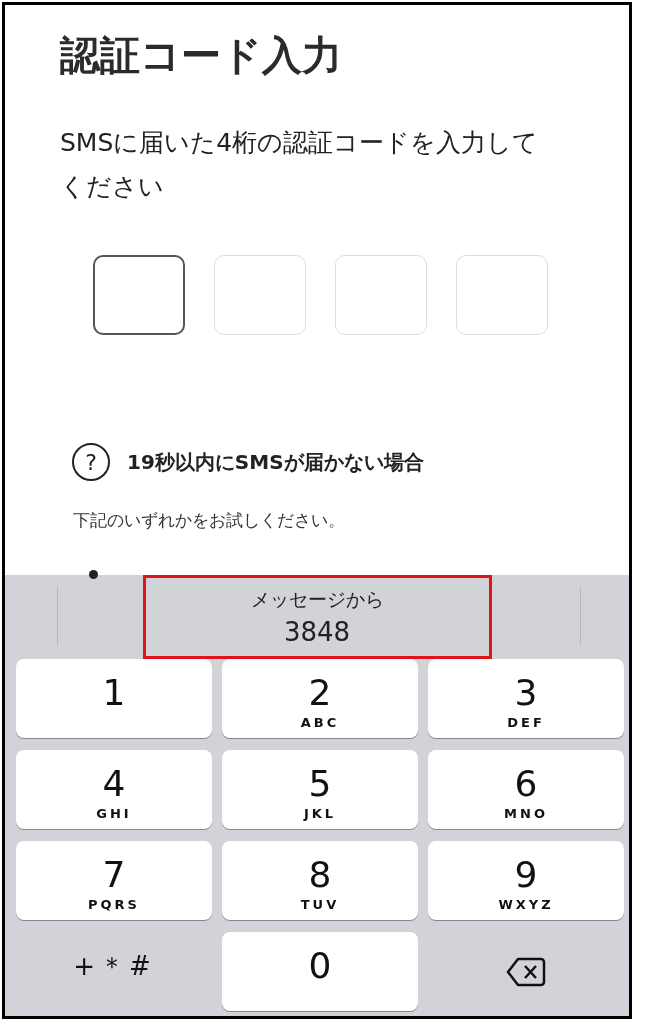 The image size is (648, 1024). Describe the element at coordinates (209, 520) in the screenshot. I see `help-text: 下記のいずれかをお試しください。` at that location.